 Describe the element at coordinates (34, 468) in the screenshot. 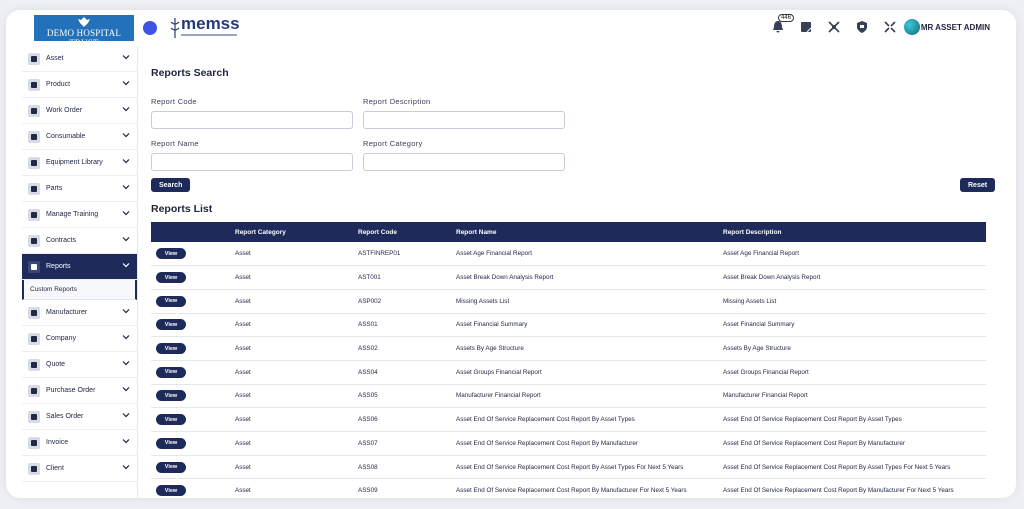

I see `client-icon` at that location.